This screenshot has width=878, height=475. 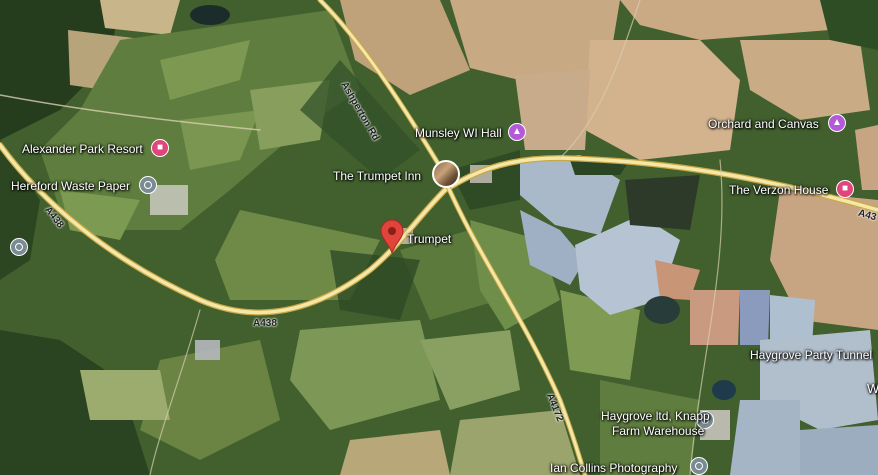 I want to click on road-label-a438-south: A438, so click(x=265, y=323).